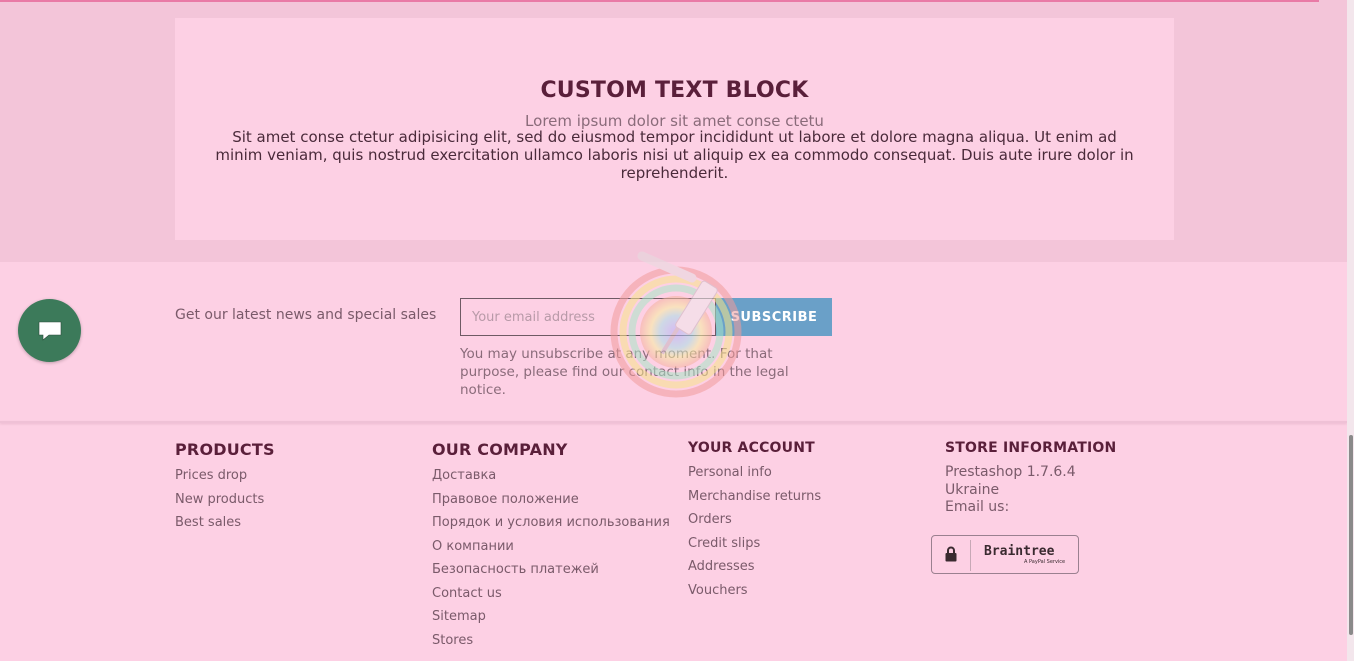  I want to click on newsletter-text: Get our latest news and special sales, so click(306, 315).